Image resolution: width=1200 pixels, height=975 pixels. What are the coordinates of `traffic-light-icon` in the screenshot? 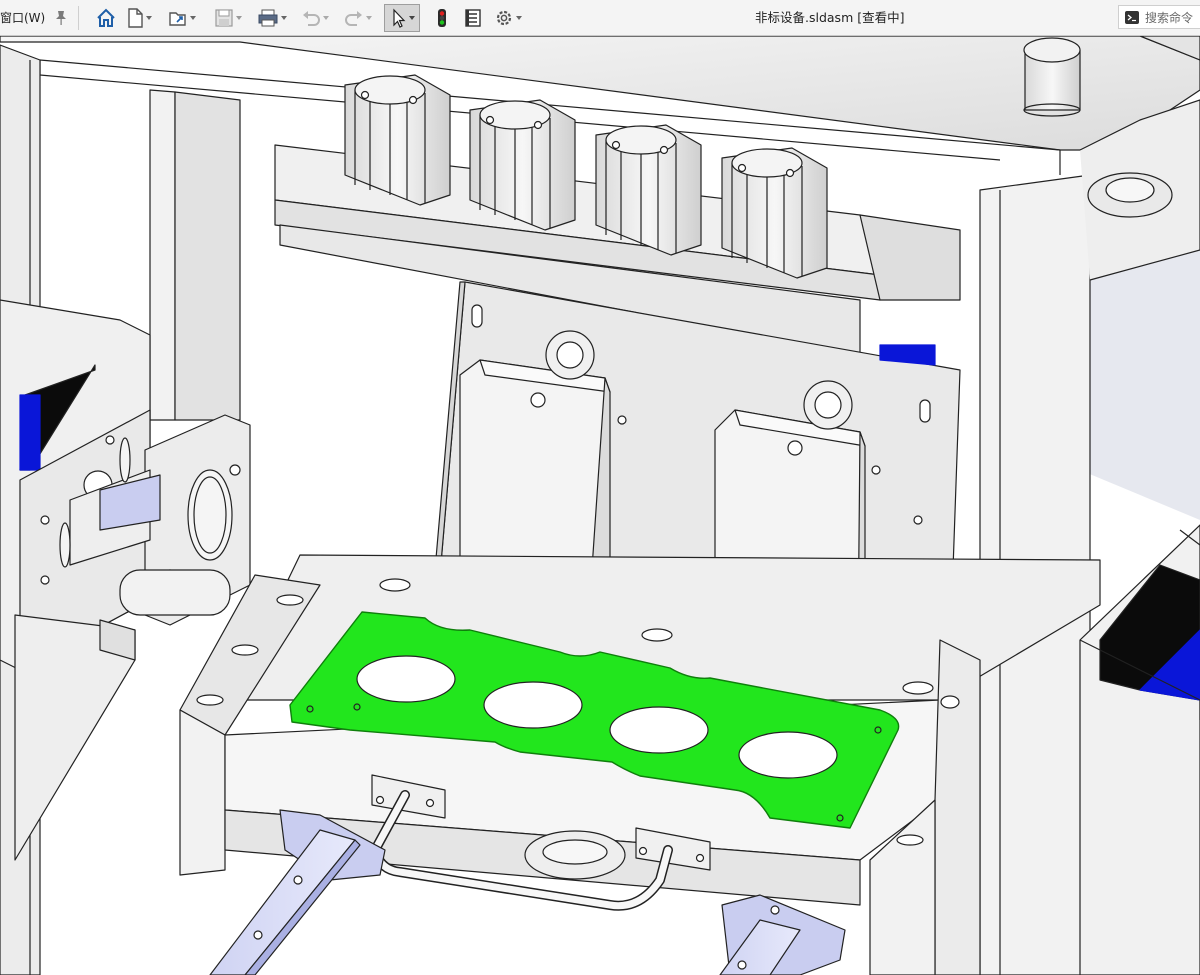 It's located at (442, 18).